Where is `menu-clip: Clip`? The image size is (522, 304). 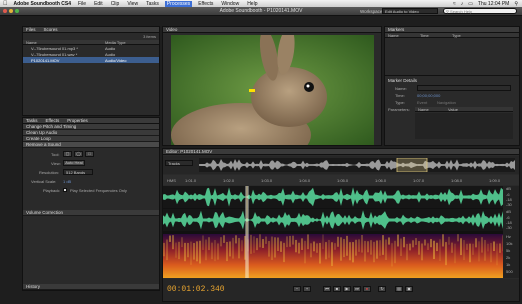
menu-clip: Clip is located at coordinates (115, 4).